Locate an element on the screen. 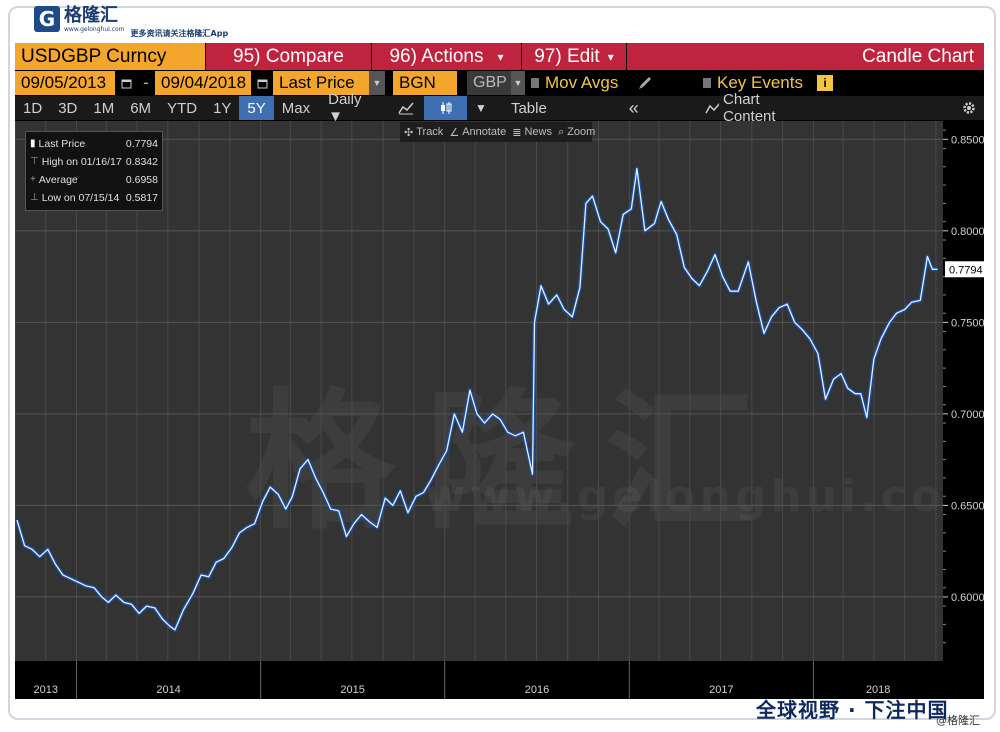  annotate-button: ∠ Annotate is located at coordinates (477, 132).